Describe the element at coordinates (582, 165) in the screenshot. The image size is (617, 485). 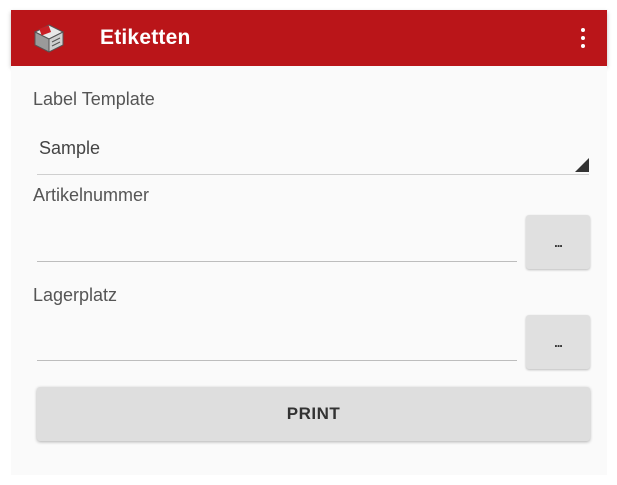
I see `dropdown-arrow-icon` at that location.